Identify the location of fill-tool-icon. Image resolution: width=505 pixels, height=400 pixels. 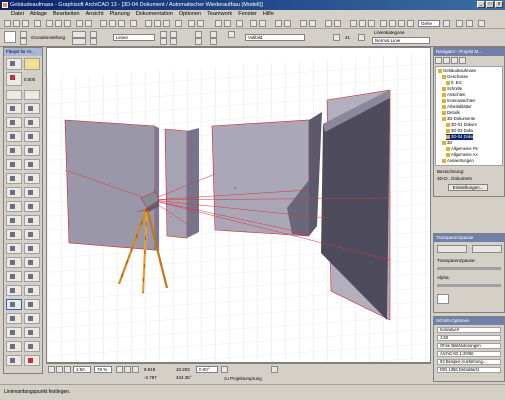
(32, 234).